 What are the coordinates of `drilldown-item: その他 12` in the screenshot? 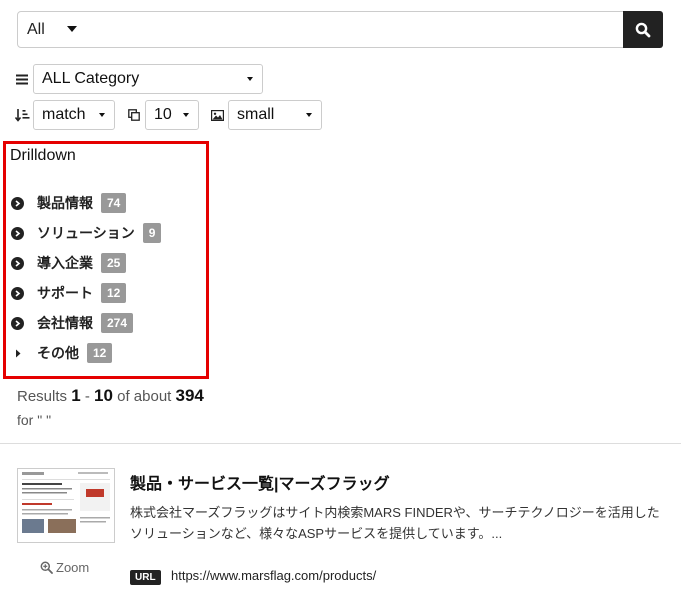 It's located at (62, 353).